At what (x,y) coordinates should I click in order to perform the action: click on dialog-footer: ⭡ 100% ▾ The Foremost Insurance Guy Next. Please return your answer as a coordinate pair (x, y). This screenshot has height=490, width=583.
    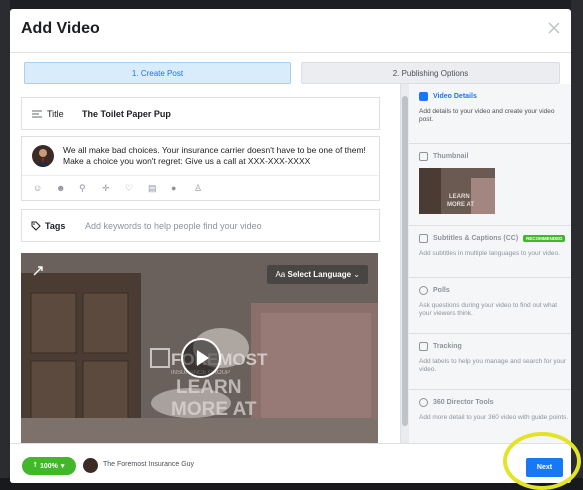
    Looking at the image, I should click on (290, 463).